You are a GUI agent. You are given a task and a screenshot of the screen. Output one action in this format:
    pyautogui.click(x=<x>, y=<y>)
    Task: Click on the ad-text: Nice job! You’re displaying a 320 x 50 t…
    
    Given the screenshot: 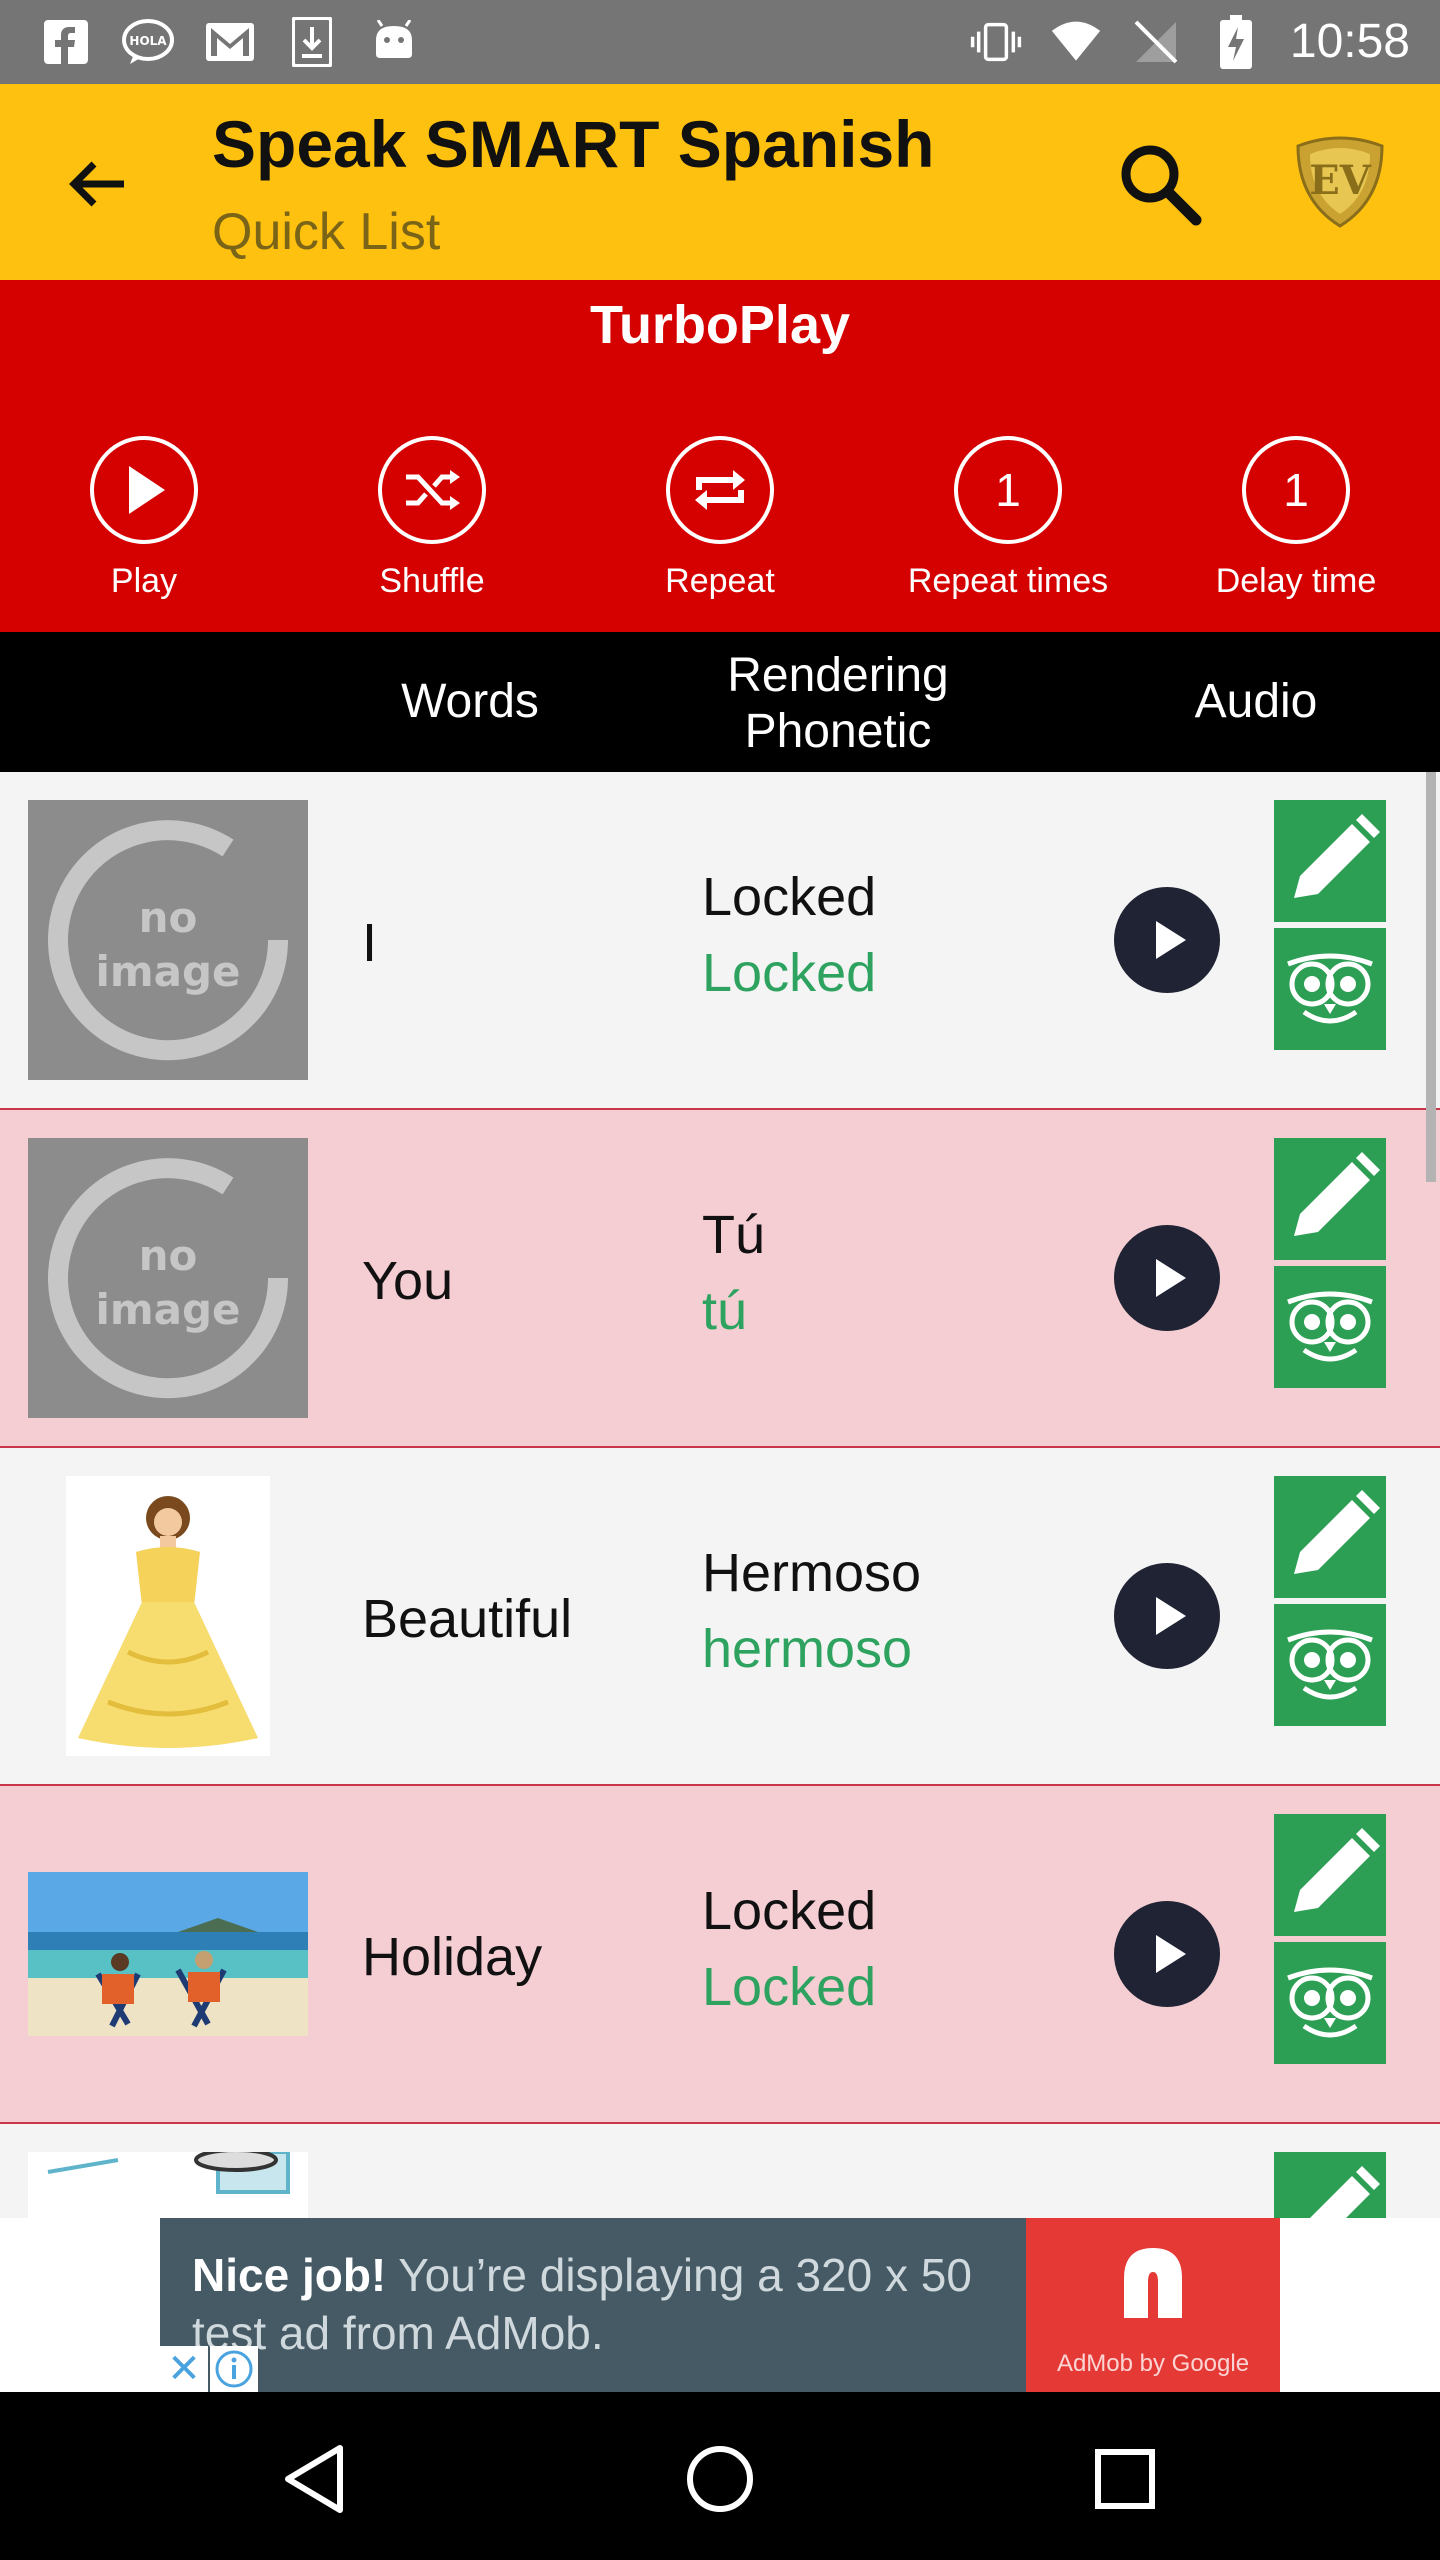 What is the action you would take?
    pyautogui.click(x=622, y=2304)
    